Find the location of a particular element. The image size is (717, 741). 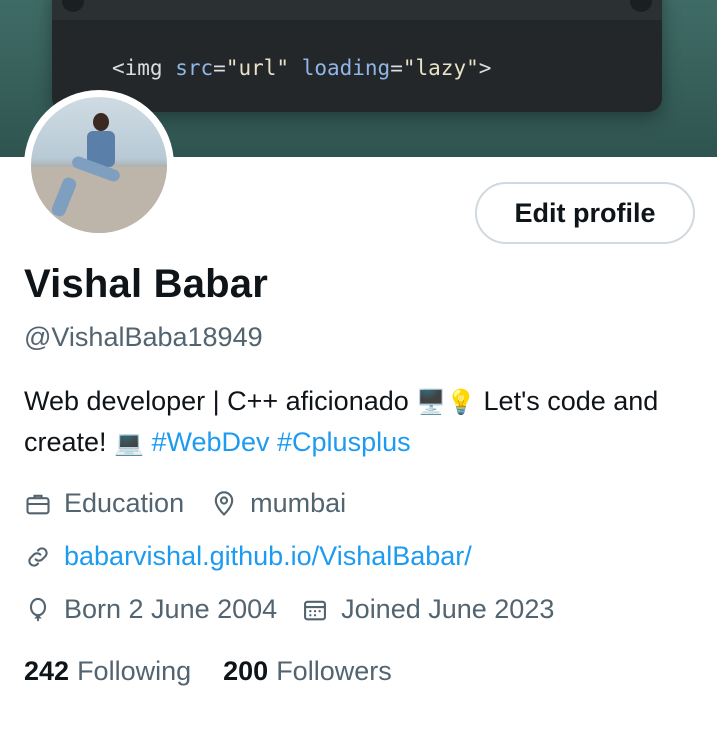

following-link: 242 Following is located at coordinates (107, 671).